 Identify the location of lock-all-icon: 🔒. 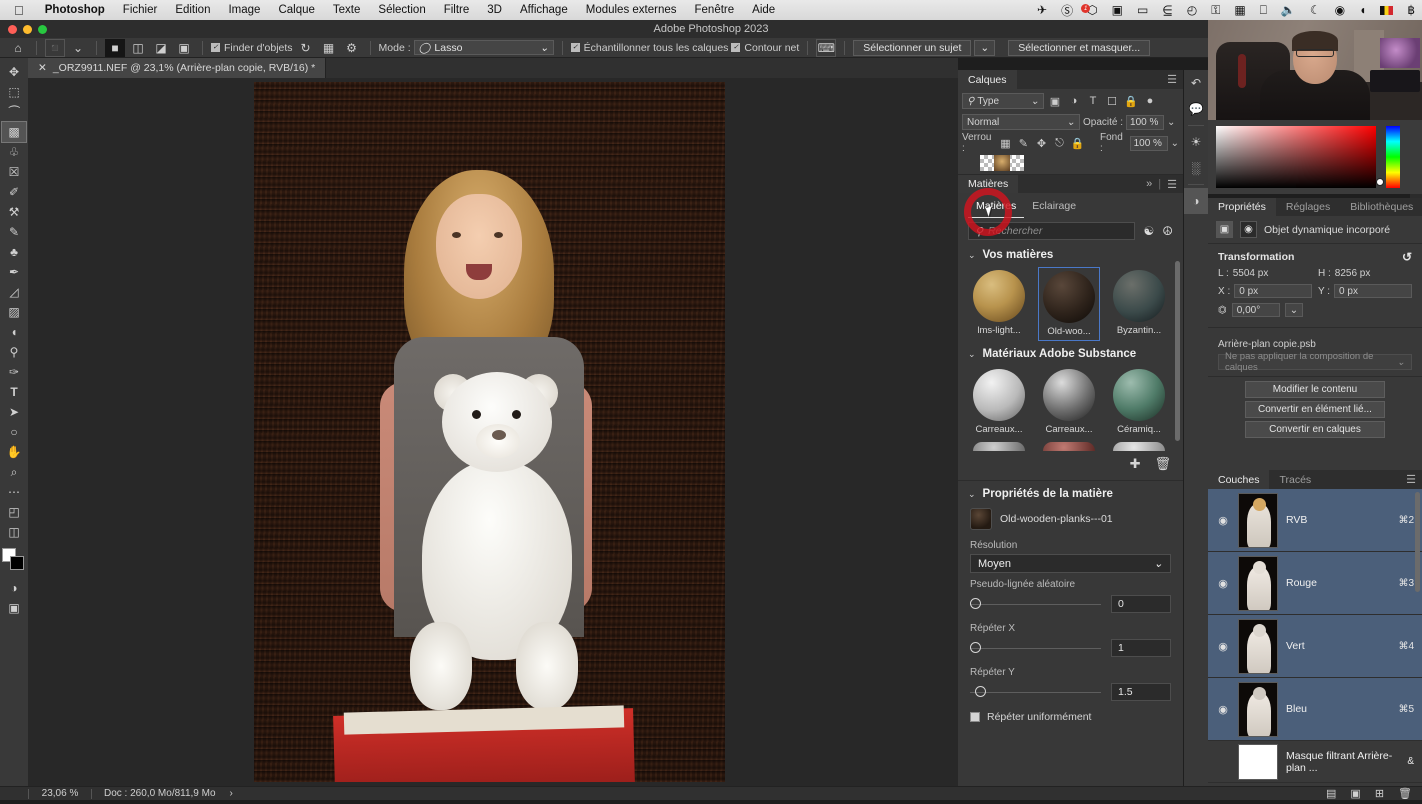
(1077, 143).